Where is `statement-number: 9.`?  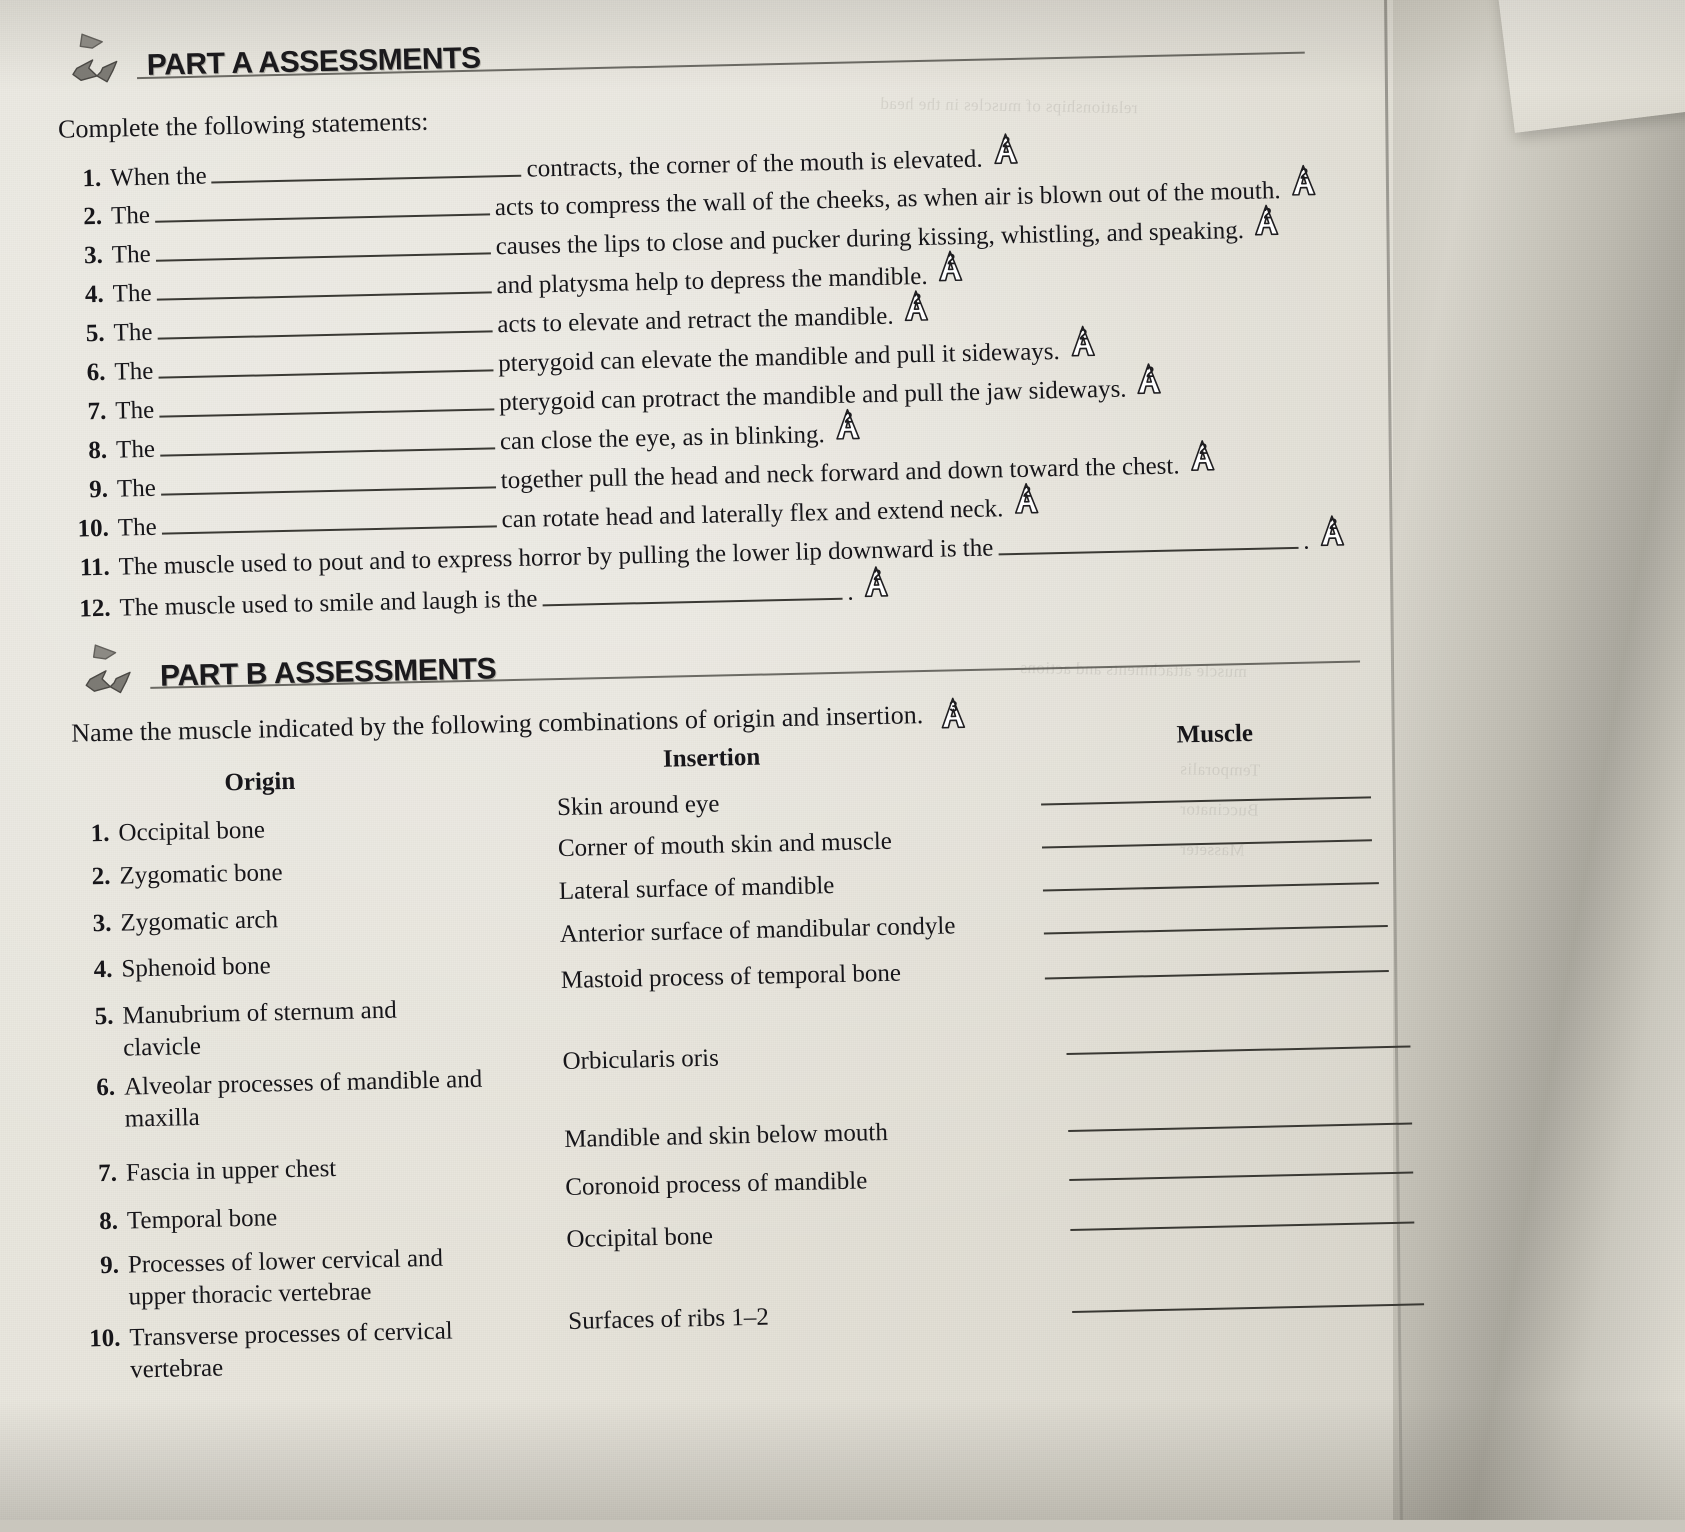 statement-number: 9. is located at coordinates (98, 489).